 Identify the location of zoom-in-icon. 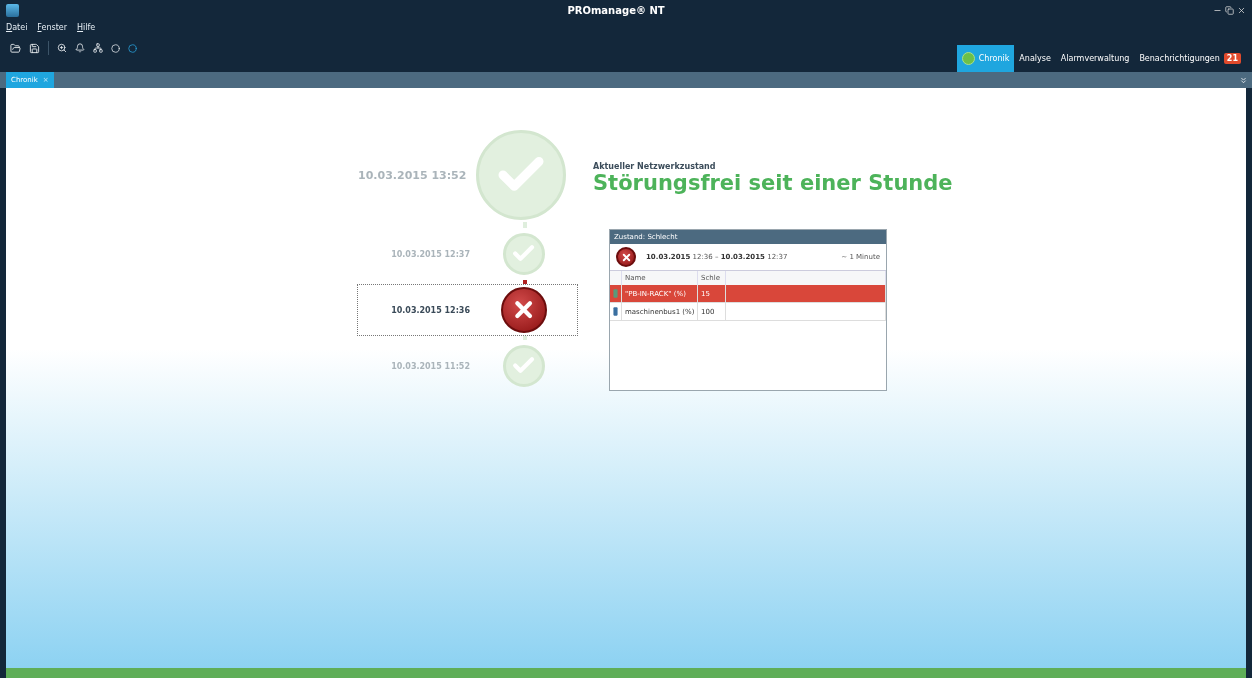
(62, 48).